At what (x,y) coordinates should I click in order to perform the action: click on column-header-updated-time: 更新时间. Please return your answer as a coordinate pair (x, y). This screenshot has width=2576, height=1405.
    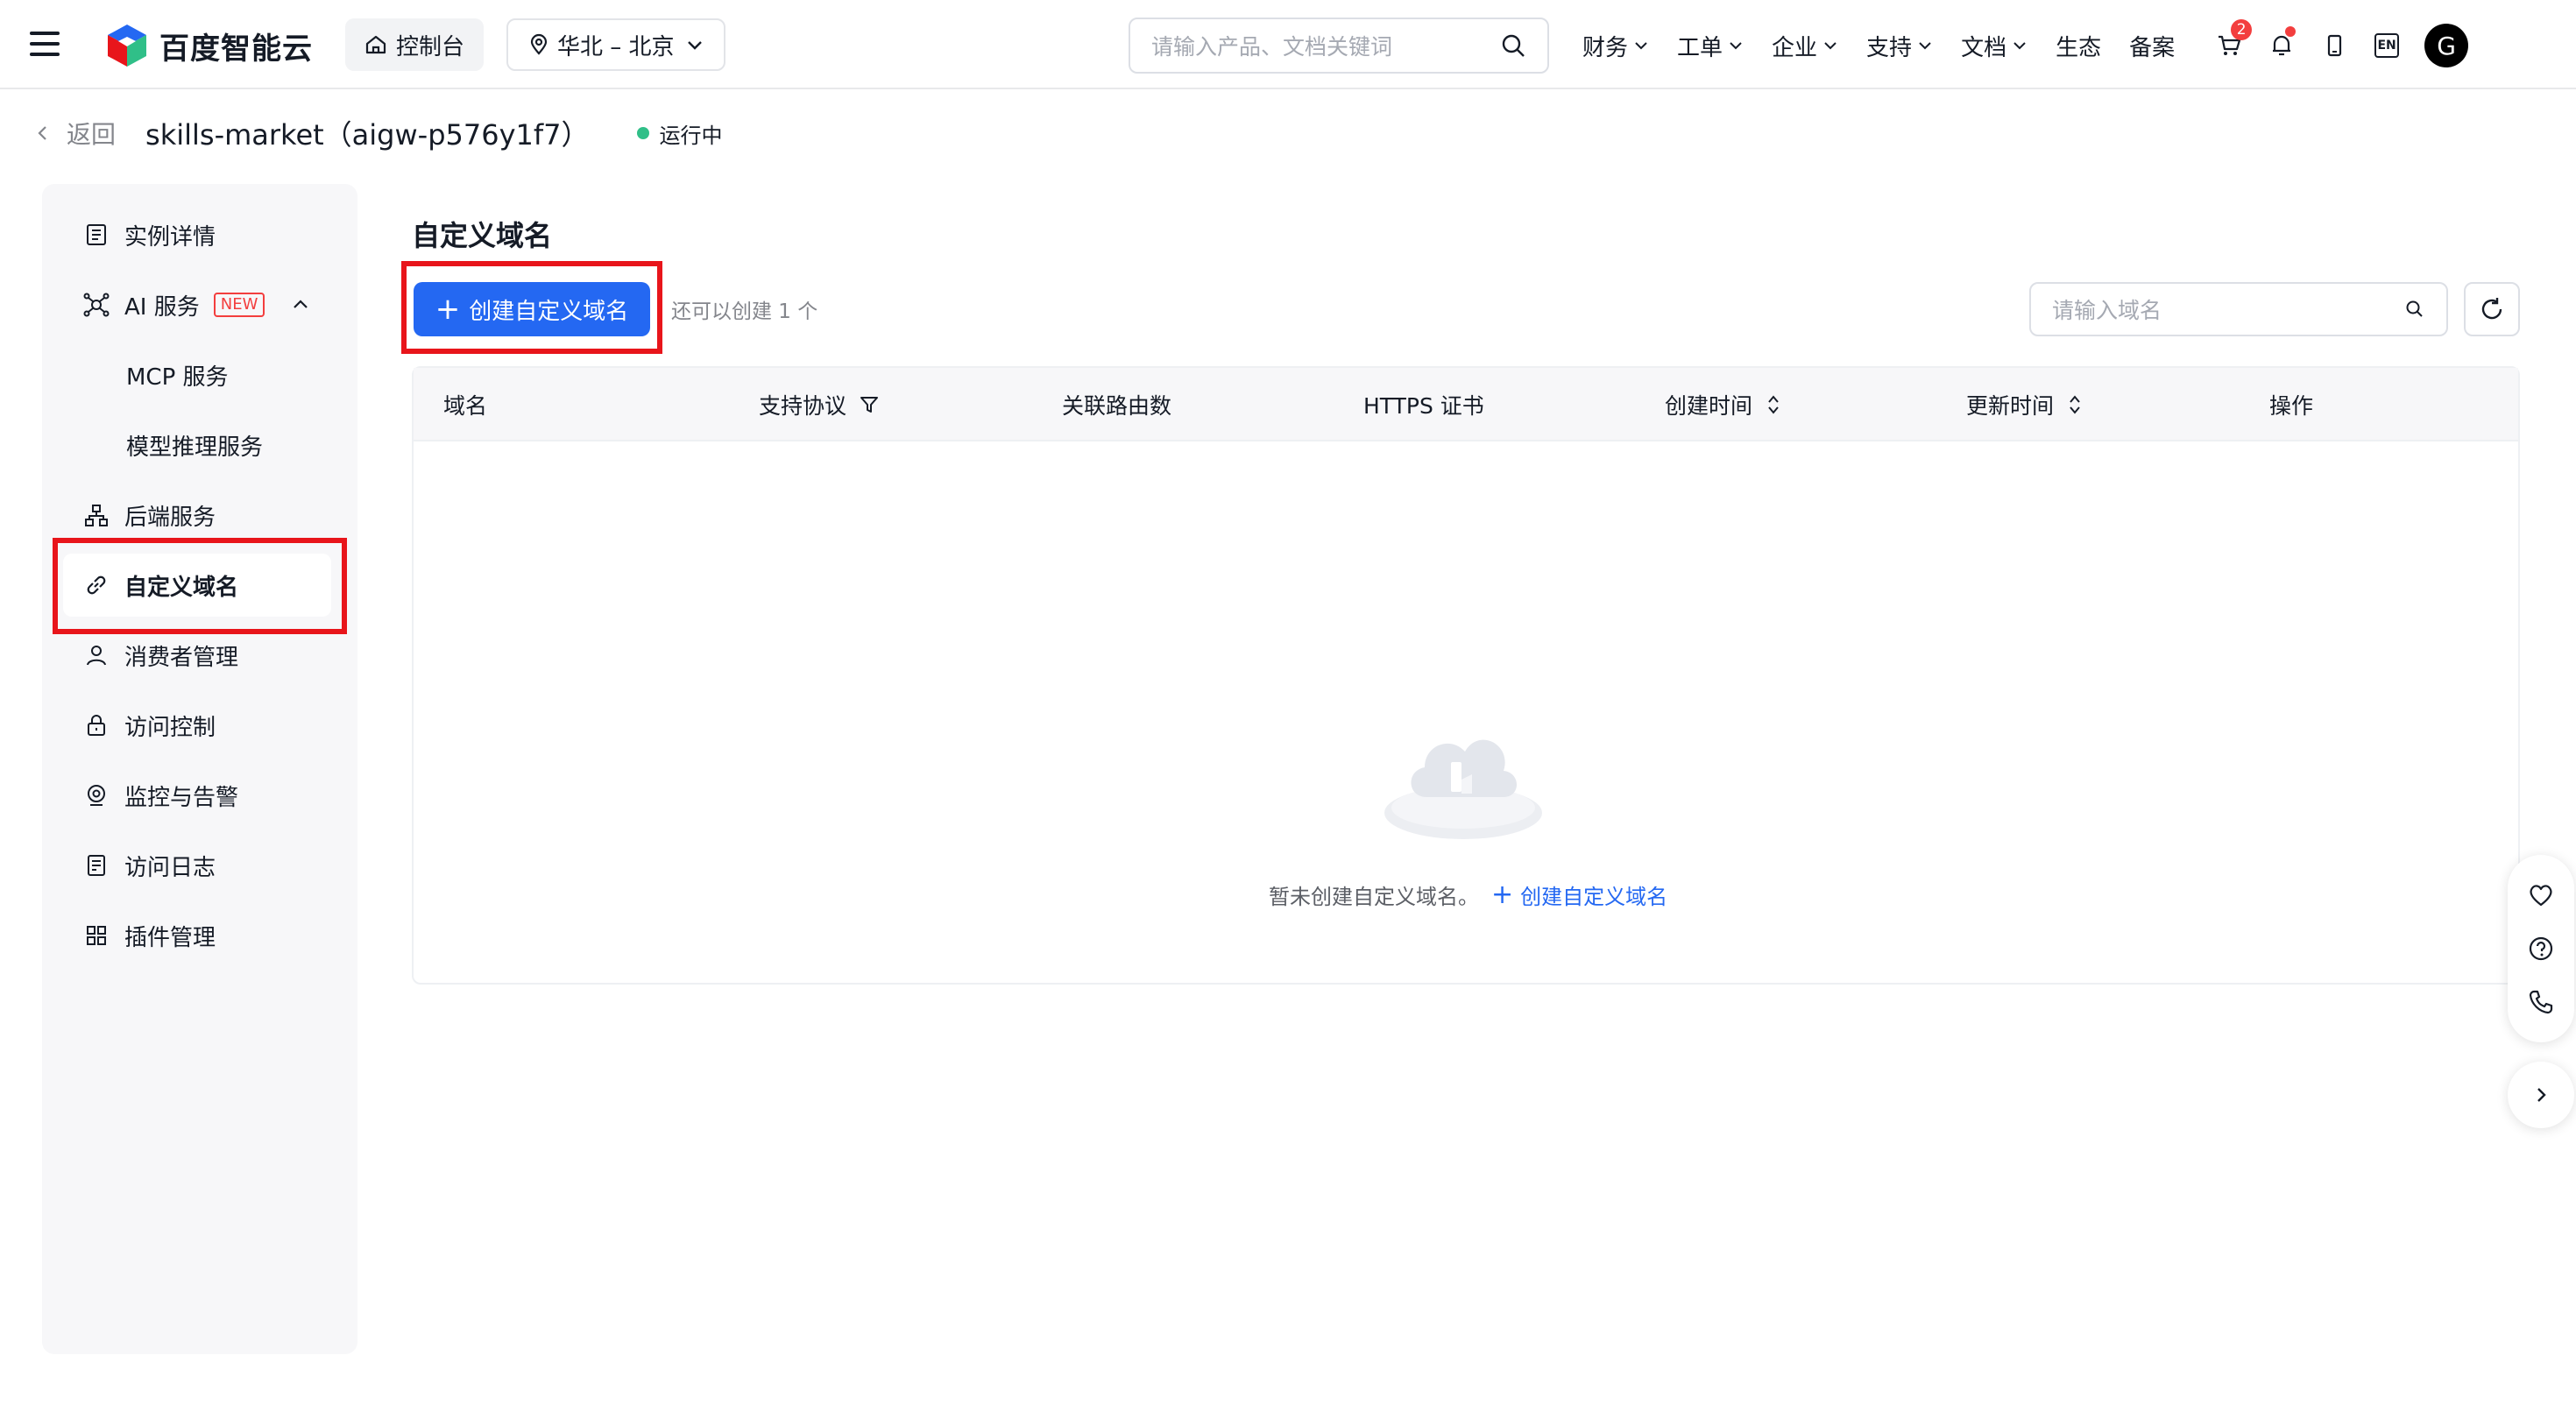
    Looking at the image, I should click on (2025, 405).